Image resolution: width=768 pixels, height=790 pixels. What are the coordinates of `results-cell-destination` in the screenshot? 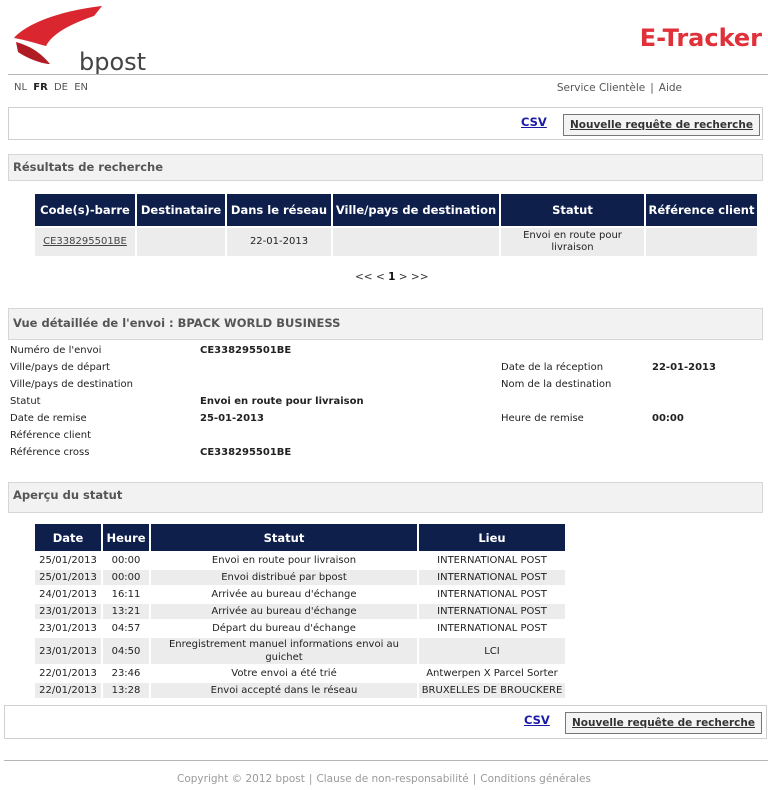 It's located at (416, 242).